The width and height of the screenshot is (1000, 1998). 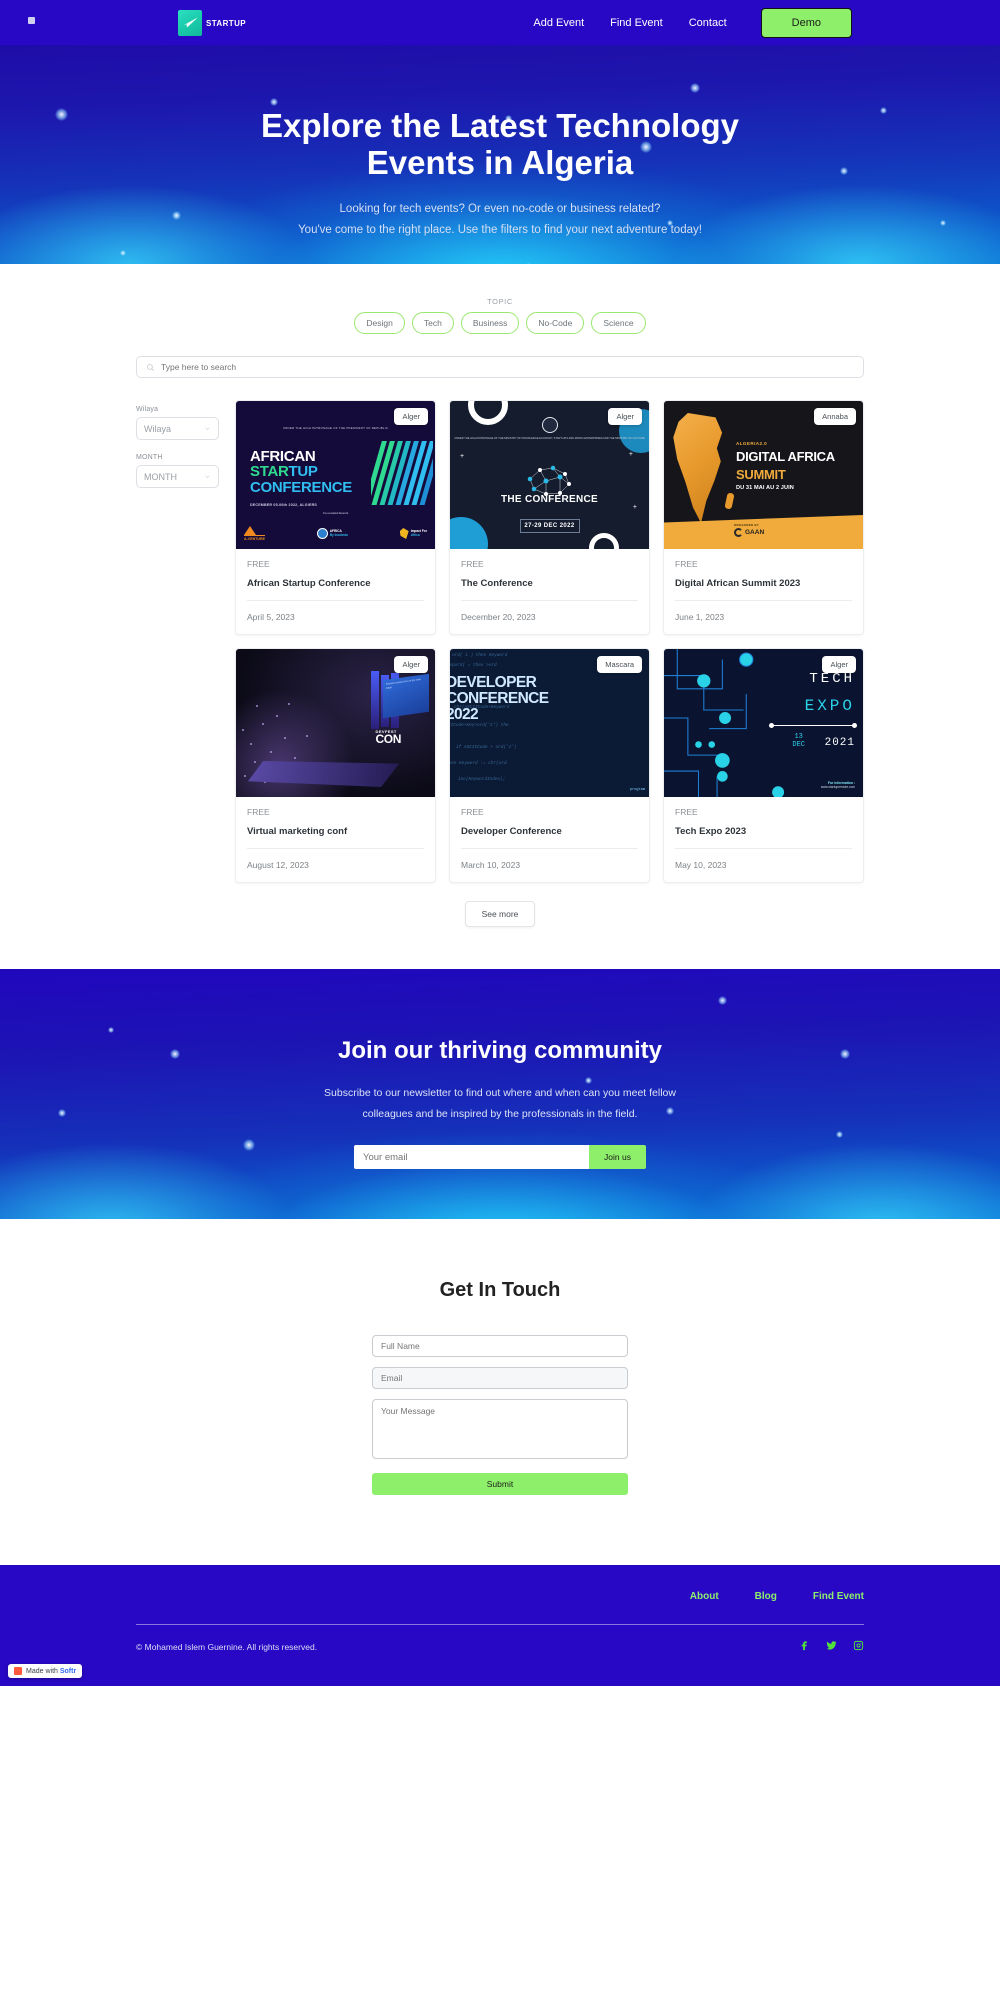 What do you see at coordinates (618, 323) in the screenshot?
I see `chip-science: Science` at bounding box center [618, 323].